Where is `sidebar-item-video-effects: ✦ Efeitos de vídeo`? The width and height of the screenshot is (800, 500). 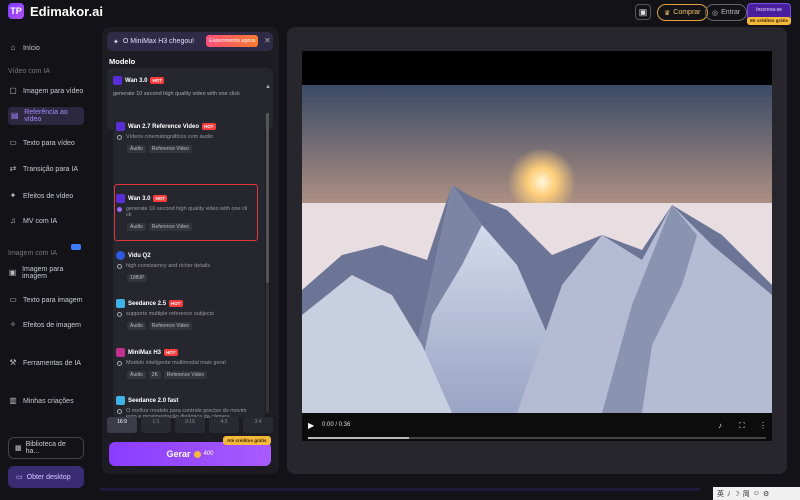
sidebar-item-video-effects: ✦ Efeitos de vídeo is located at coordinates (46, 196).